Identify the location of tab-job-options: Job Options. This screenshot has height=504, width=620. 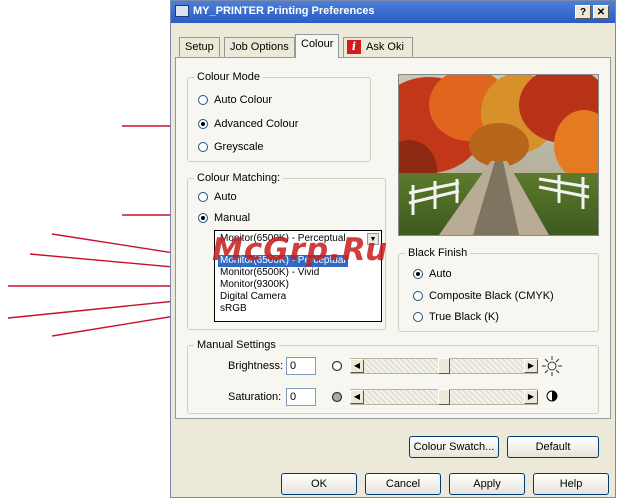
(259, 47).